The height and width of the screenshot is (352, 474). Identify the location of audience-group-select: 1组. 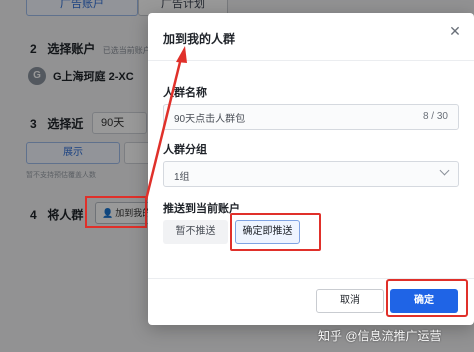
(311, 174).